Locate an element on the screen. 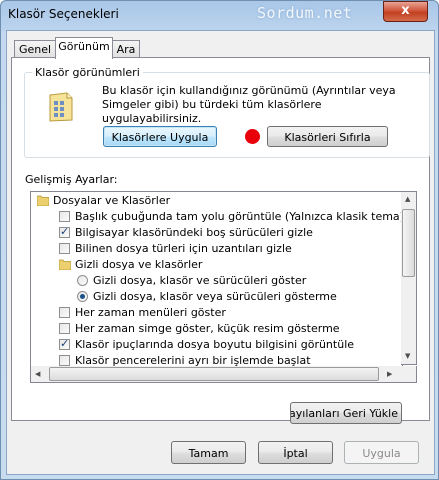 This screenshot has height=480, width=439. scroll-right-arrow-icon: ▶ is located at coordinates (389, 374).